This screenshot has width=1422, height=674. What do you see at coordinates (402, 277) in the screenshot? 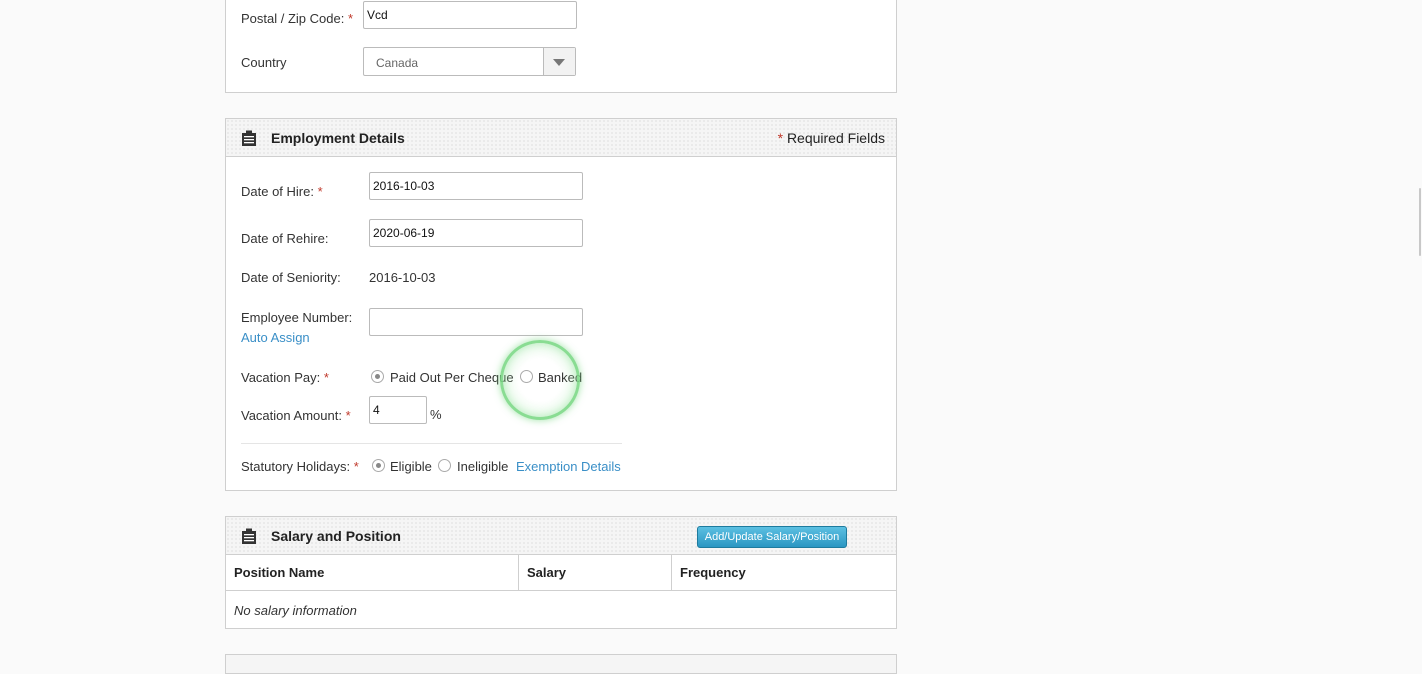
I see `date-of-seniority-value: 2016-10-03` at bounding box center [402, 277].